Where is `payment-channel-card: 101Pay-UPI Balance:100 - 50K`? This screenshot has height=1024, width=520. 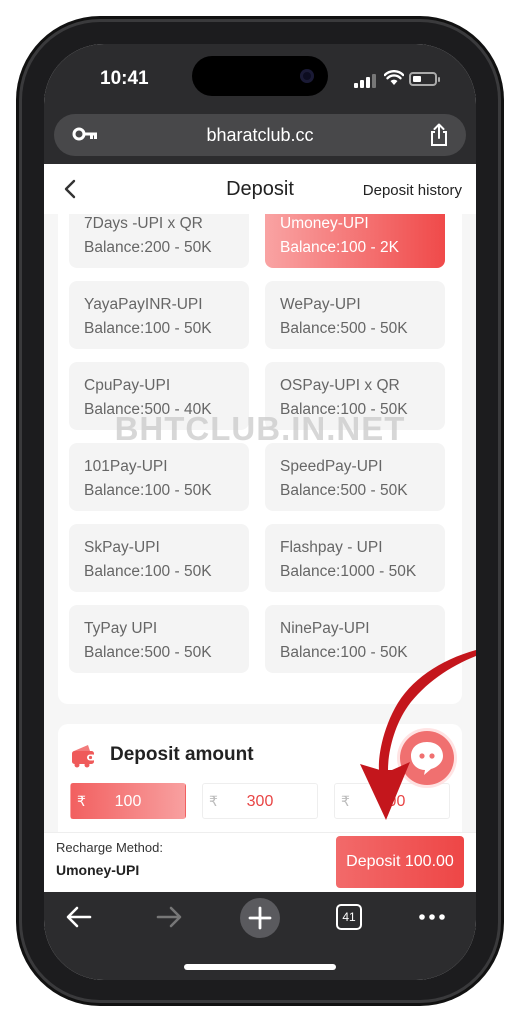
payment-channel-card: 101Pay-UPI Balance:100 - 50K is located at coordinates (159, 477).